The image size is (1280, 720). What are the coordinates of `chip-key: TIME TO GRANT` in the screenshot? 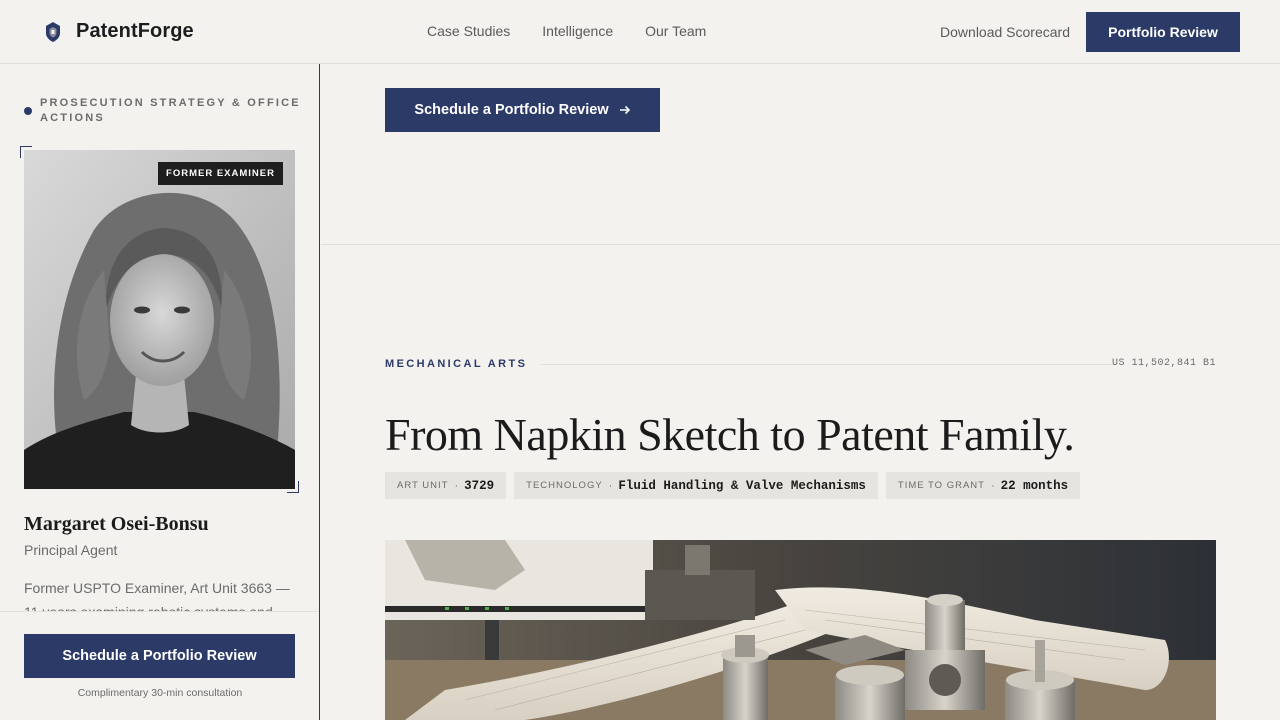 It's located at (941, 485).